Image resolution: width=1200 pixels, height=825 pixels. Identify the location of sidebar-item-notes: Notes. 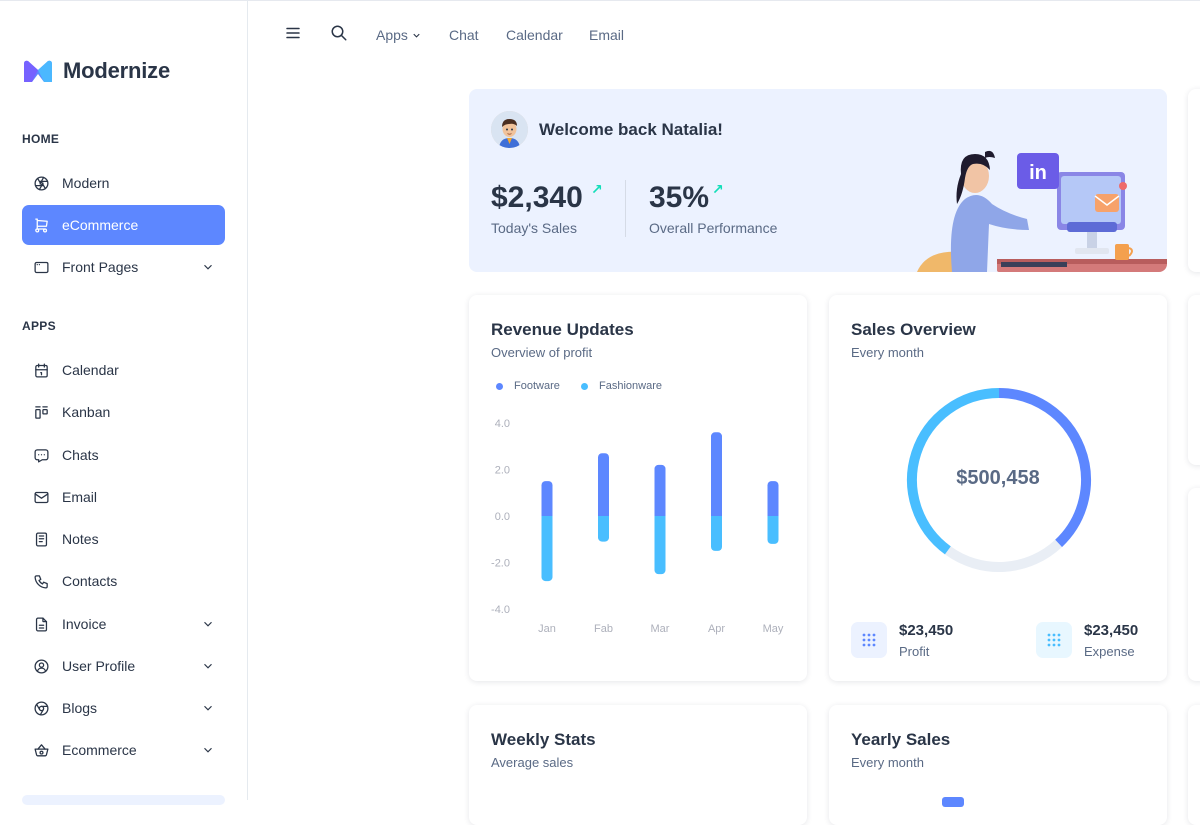
(123, 539).